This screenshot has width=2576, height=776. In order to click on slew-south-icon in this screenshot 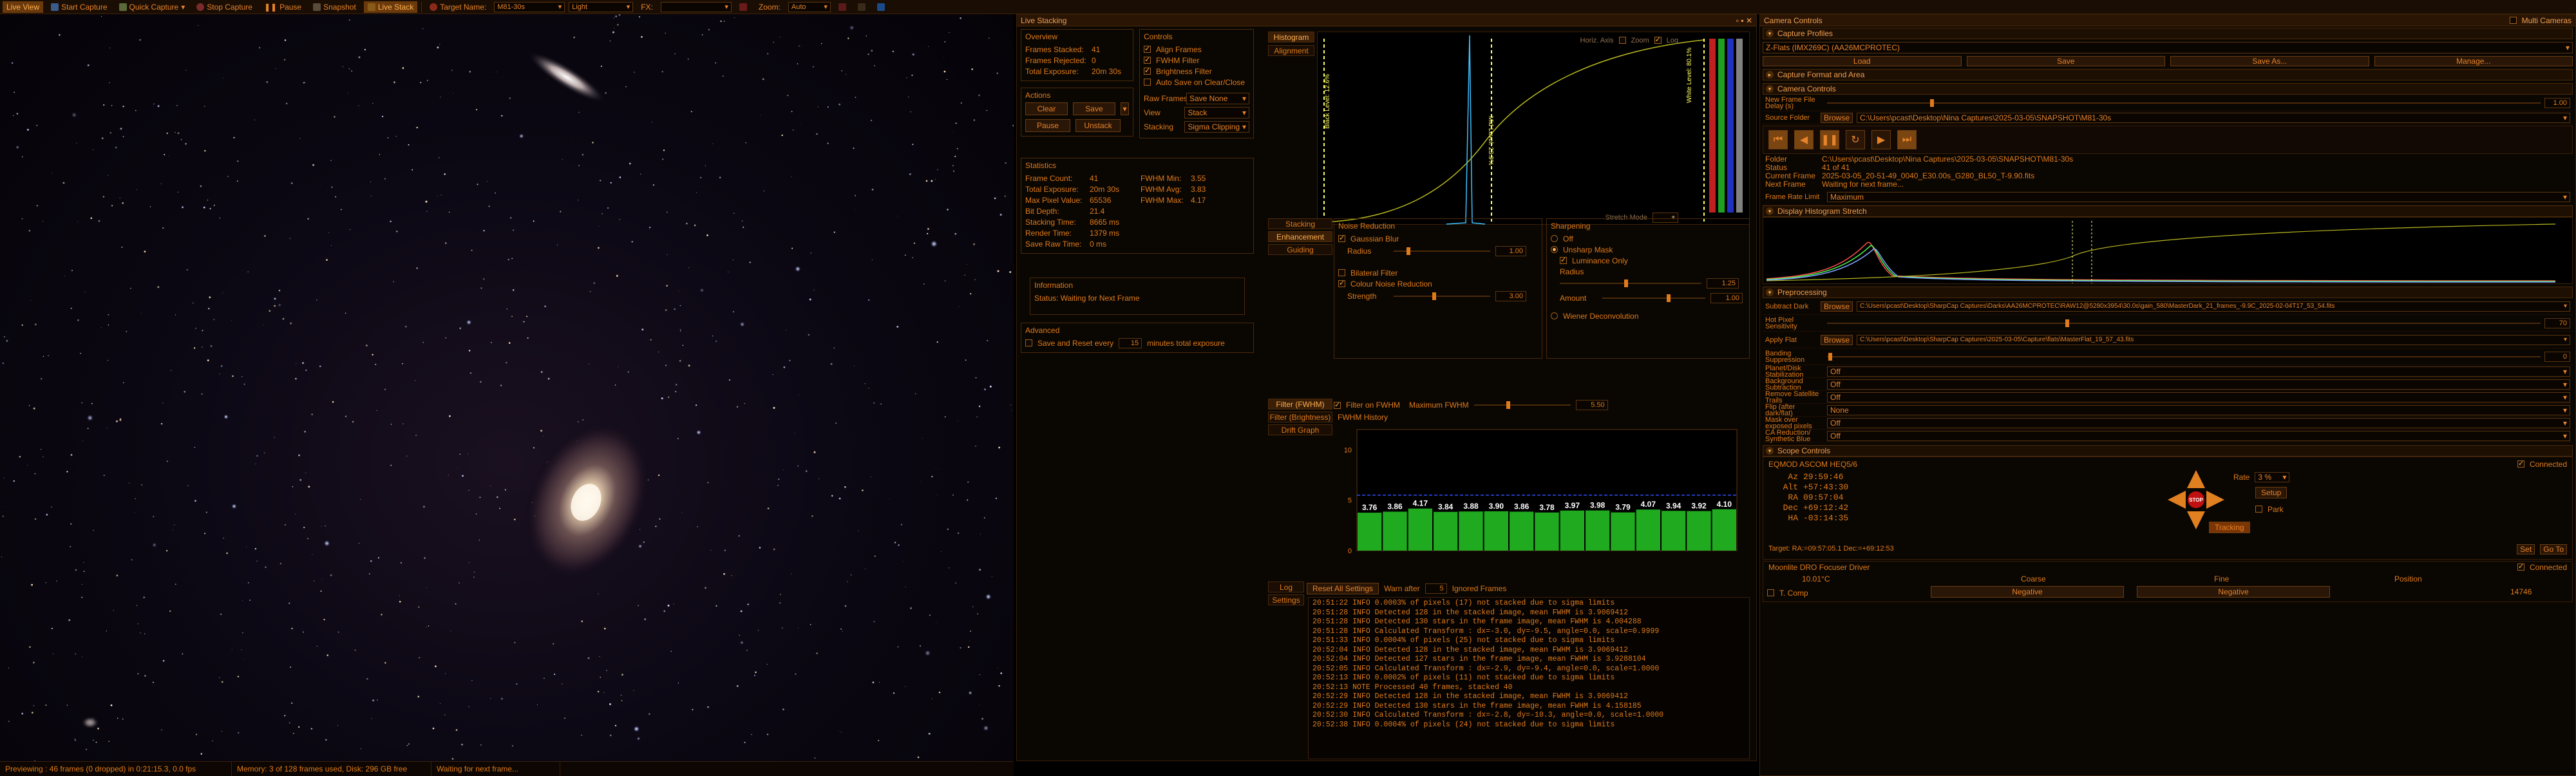, I will do `click(2196, 520)`.